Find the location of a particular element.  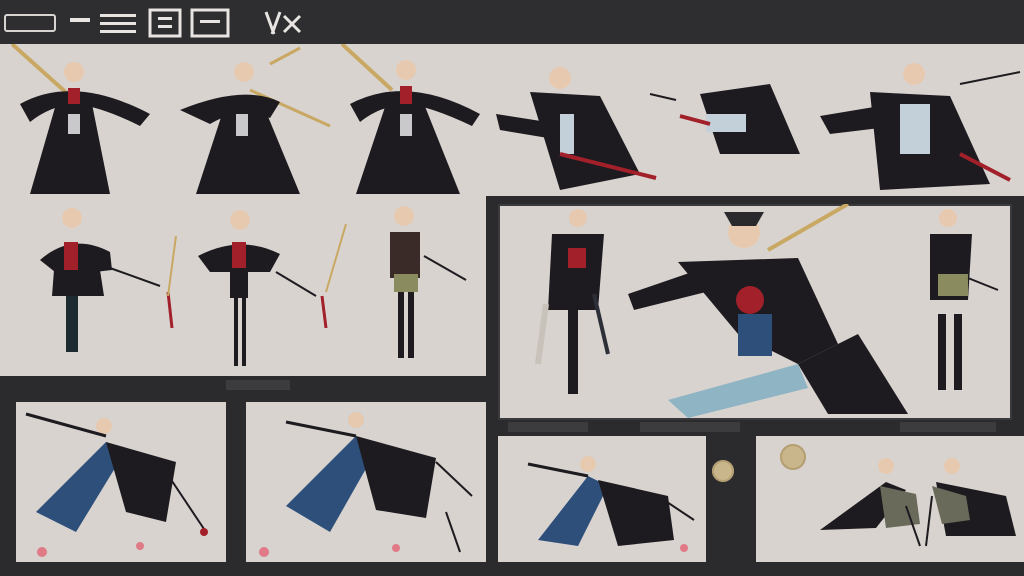

top-header-bar is located at coordinates (512, 22).